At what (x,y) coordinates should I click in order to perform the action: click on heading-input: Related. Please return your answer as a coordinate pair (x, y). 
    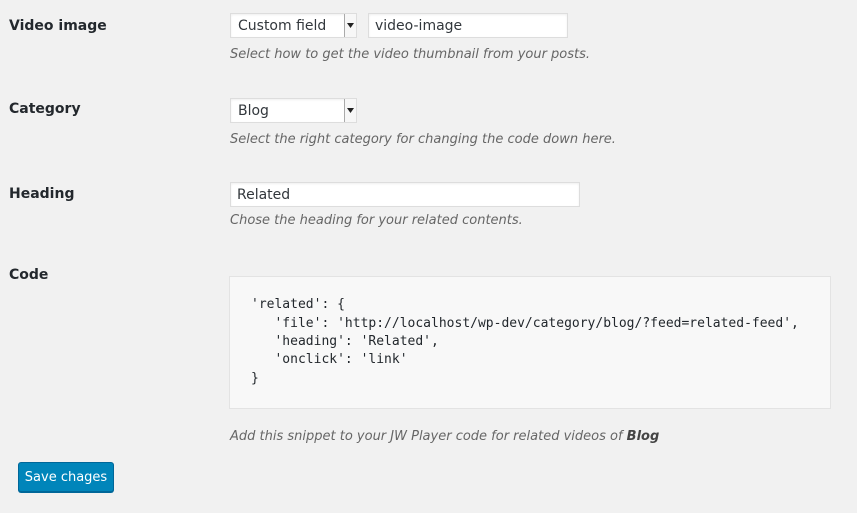
    Looking at the image, I should click on (405, 194).